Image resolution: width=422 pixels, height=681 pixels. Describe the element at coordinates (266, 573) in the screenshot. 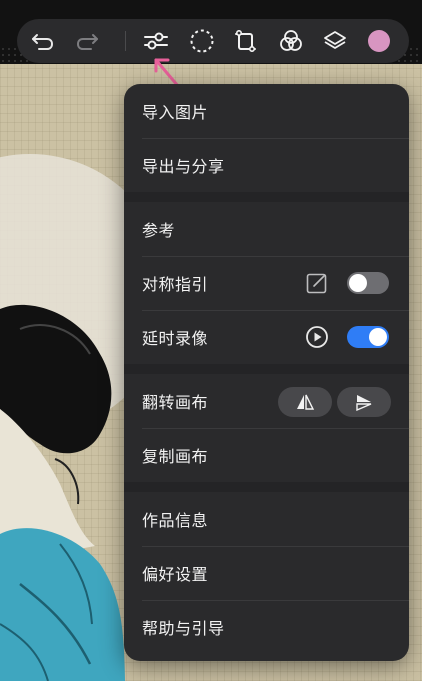

I see `menu-item-preferences: 偏好设置` at that location.